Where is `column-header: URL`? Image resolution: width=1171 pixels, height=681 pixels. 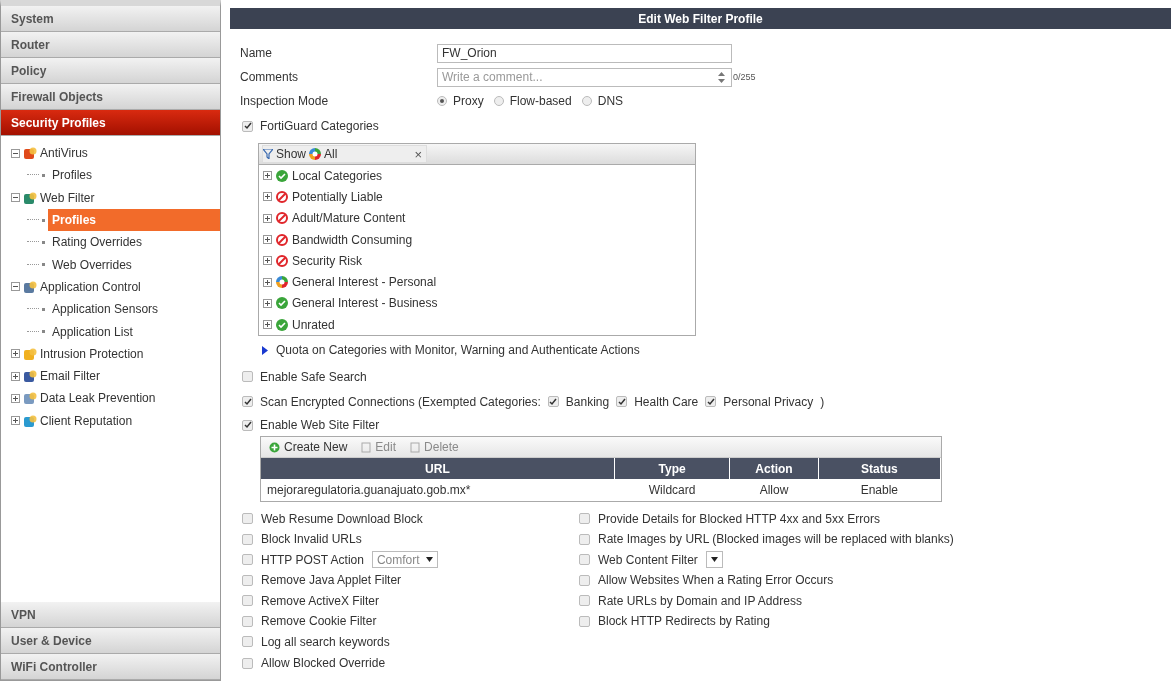 column-header: URL is located at coordinates (438, 469).